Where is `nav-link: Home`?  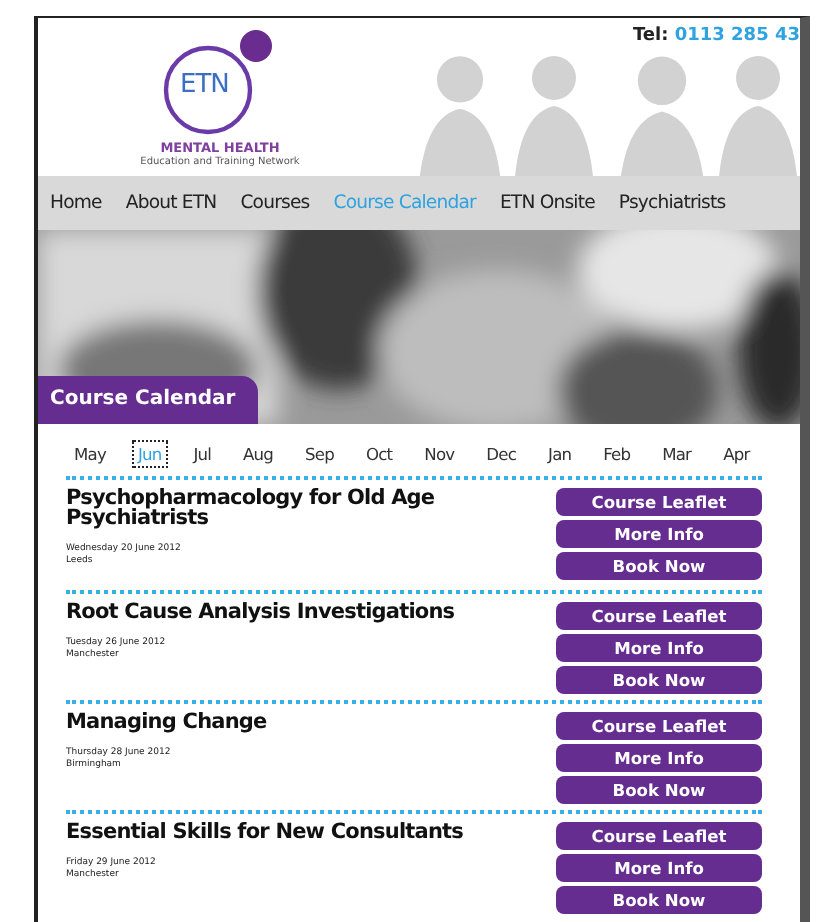
nav-link: Home is located at coordinates (76, 203).